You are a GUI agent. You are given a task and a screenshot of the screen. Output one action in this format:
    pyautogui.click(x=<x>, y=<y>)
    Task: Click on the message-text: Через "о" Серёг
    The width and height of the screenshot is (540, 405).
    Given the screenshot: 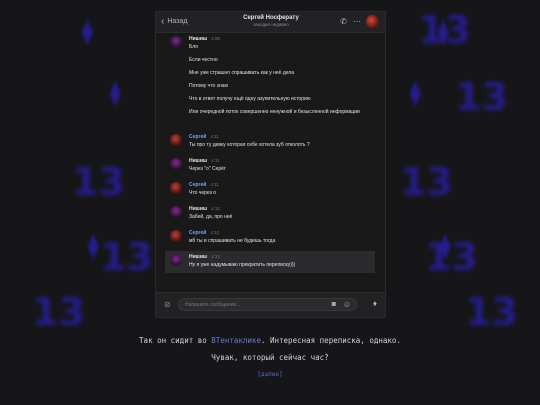 What is the action you would take?
    pyautogui.click(x=207, y=169)
    